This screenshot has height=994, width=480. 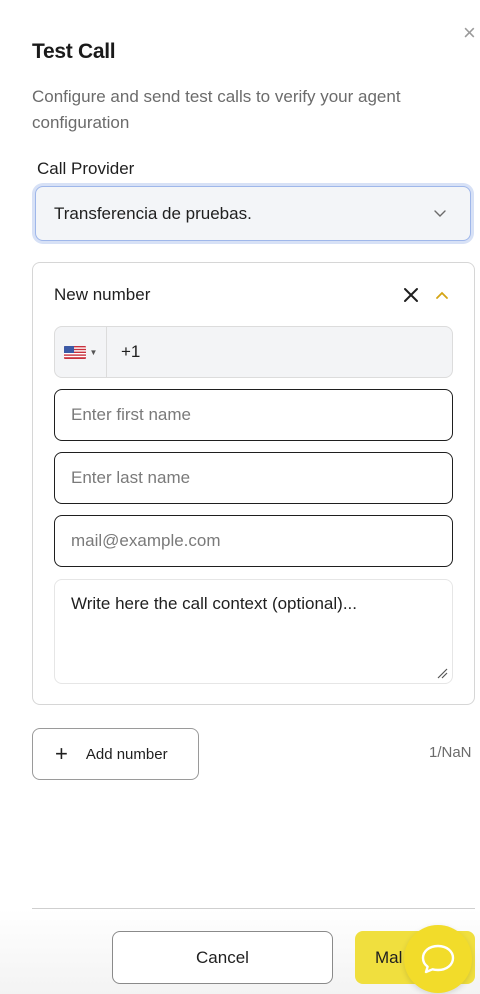 I want to click on first-name-placeholder: Enter first name, so click(x=131, y=414).